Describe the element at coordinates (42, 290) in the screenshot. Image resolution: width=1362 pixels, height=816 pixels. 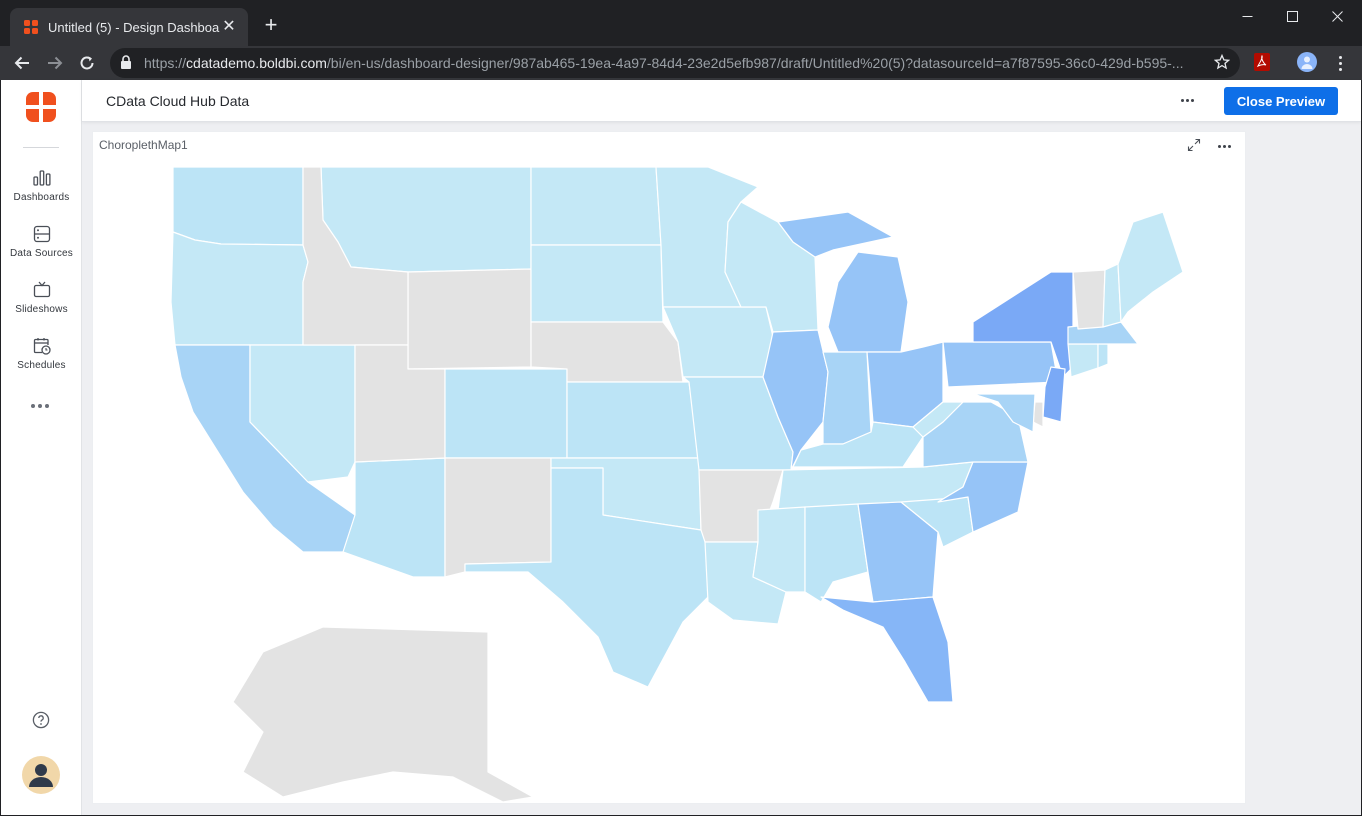
I see `tv-icon` at that location.